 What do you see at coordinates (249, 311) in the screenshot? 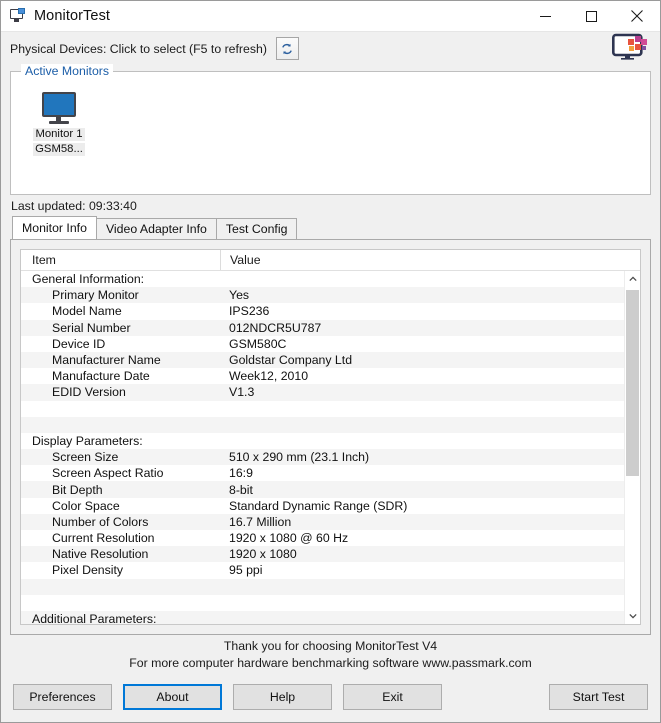
I see `cell-value: IPS236` at bounding box center [249, 311].